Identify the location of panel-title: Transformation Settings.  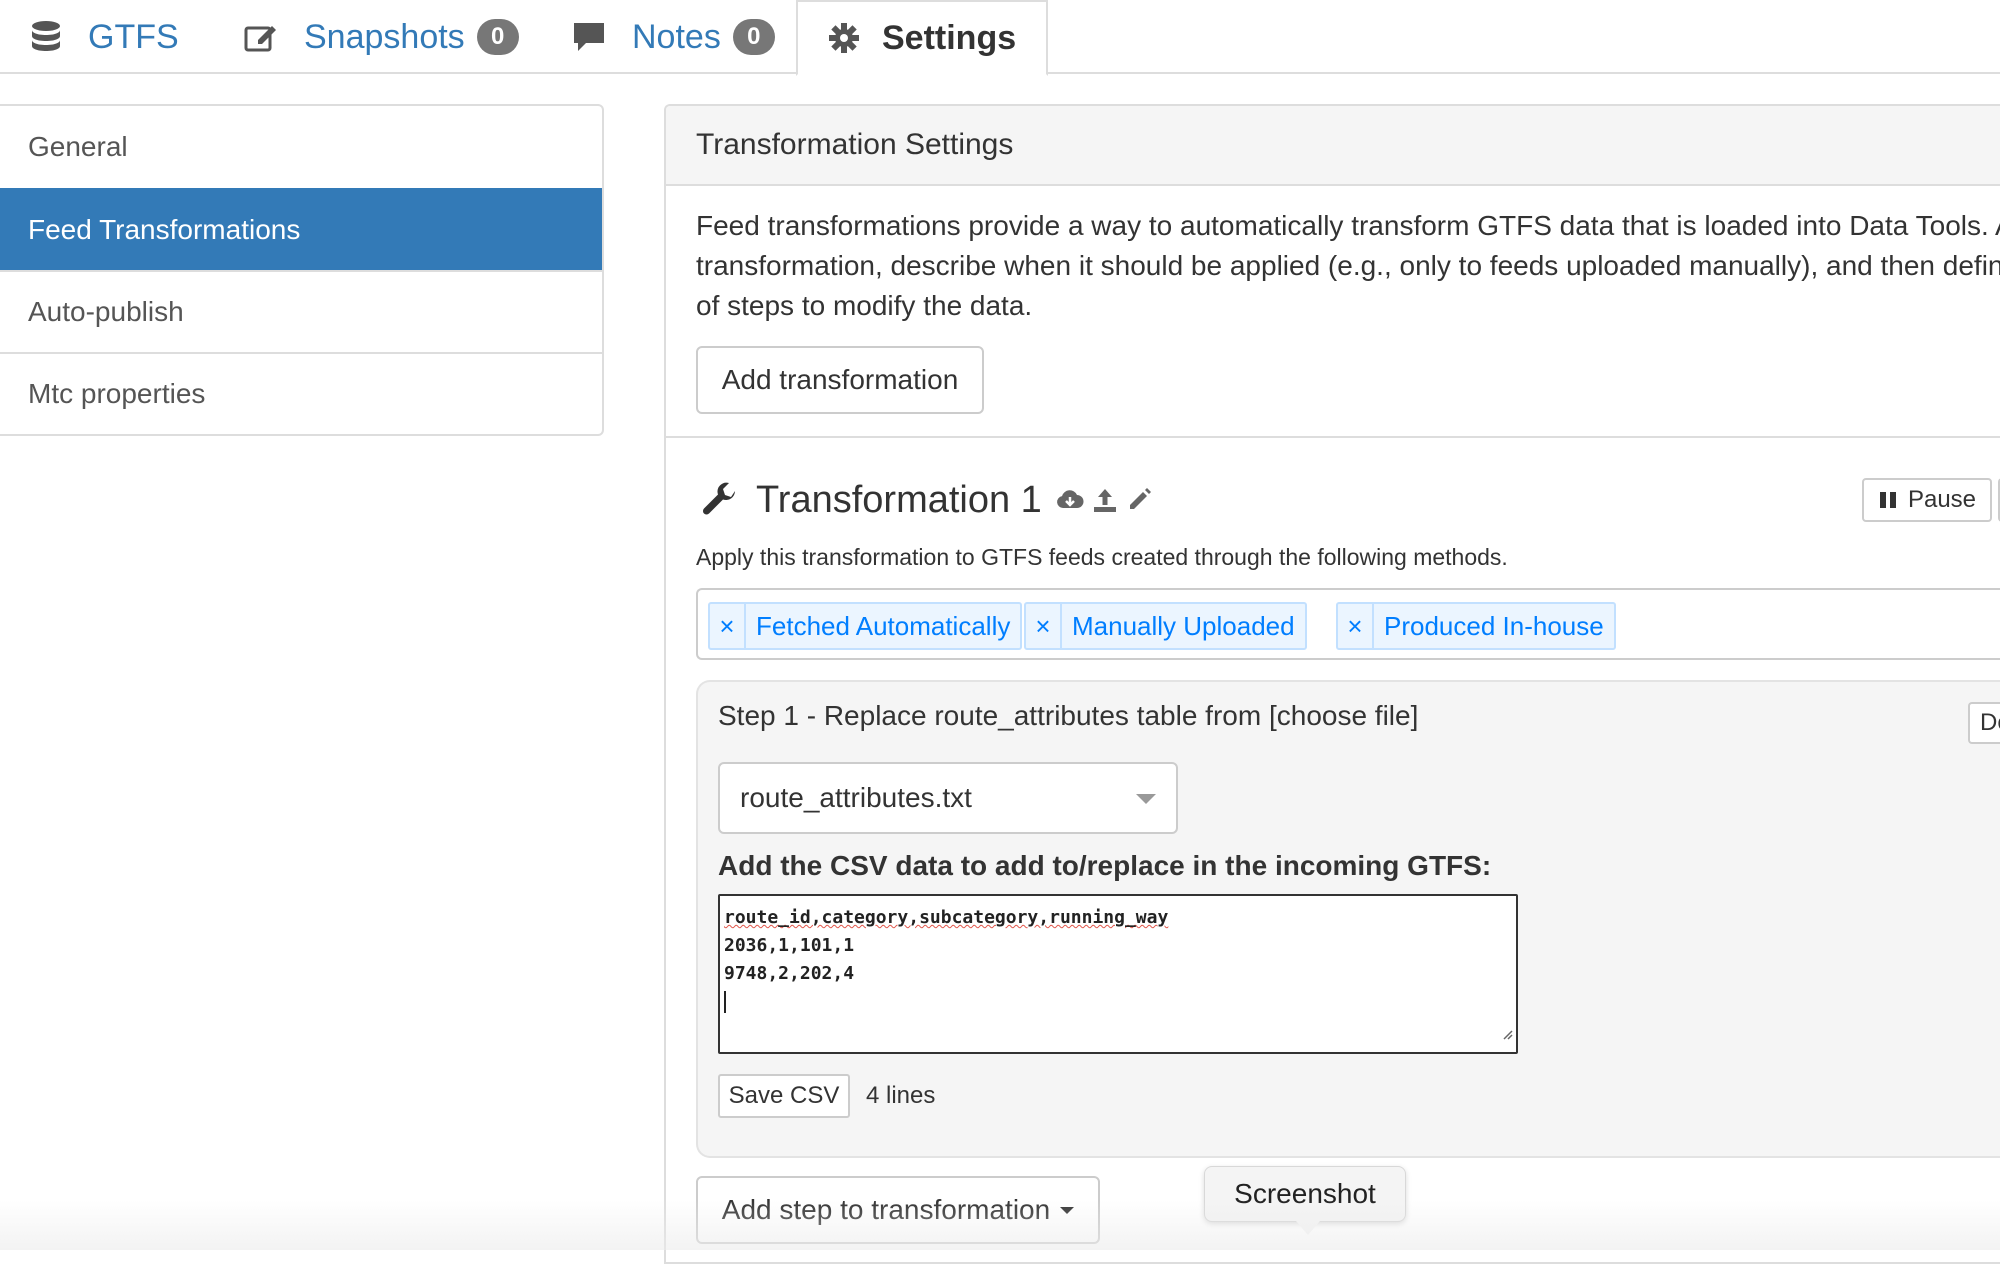
(855, 144).